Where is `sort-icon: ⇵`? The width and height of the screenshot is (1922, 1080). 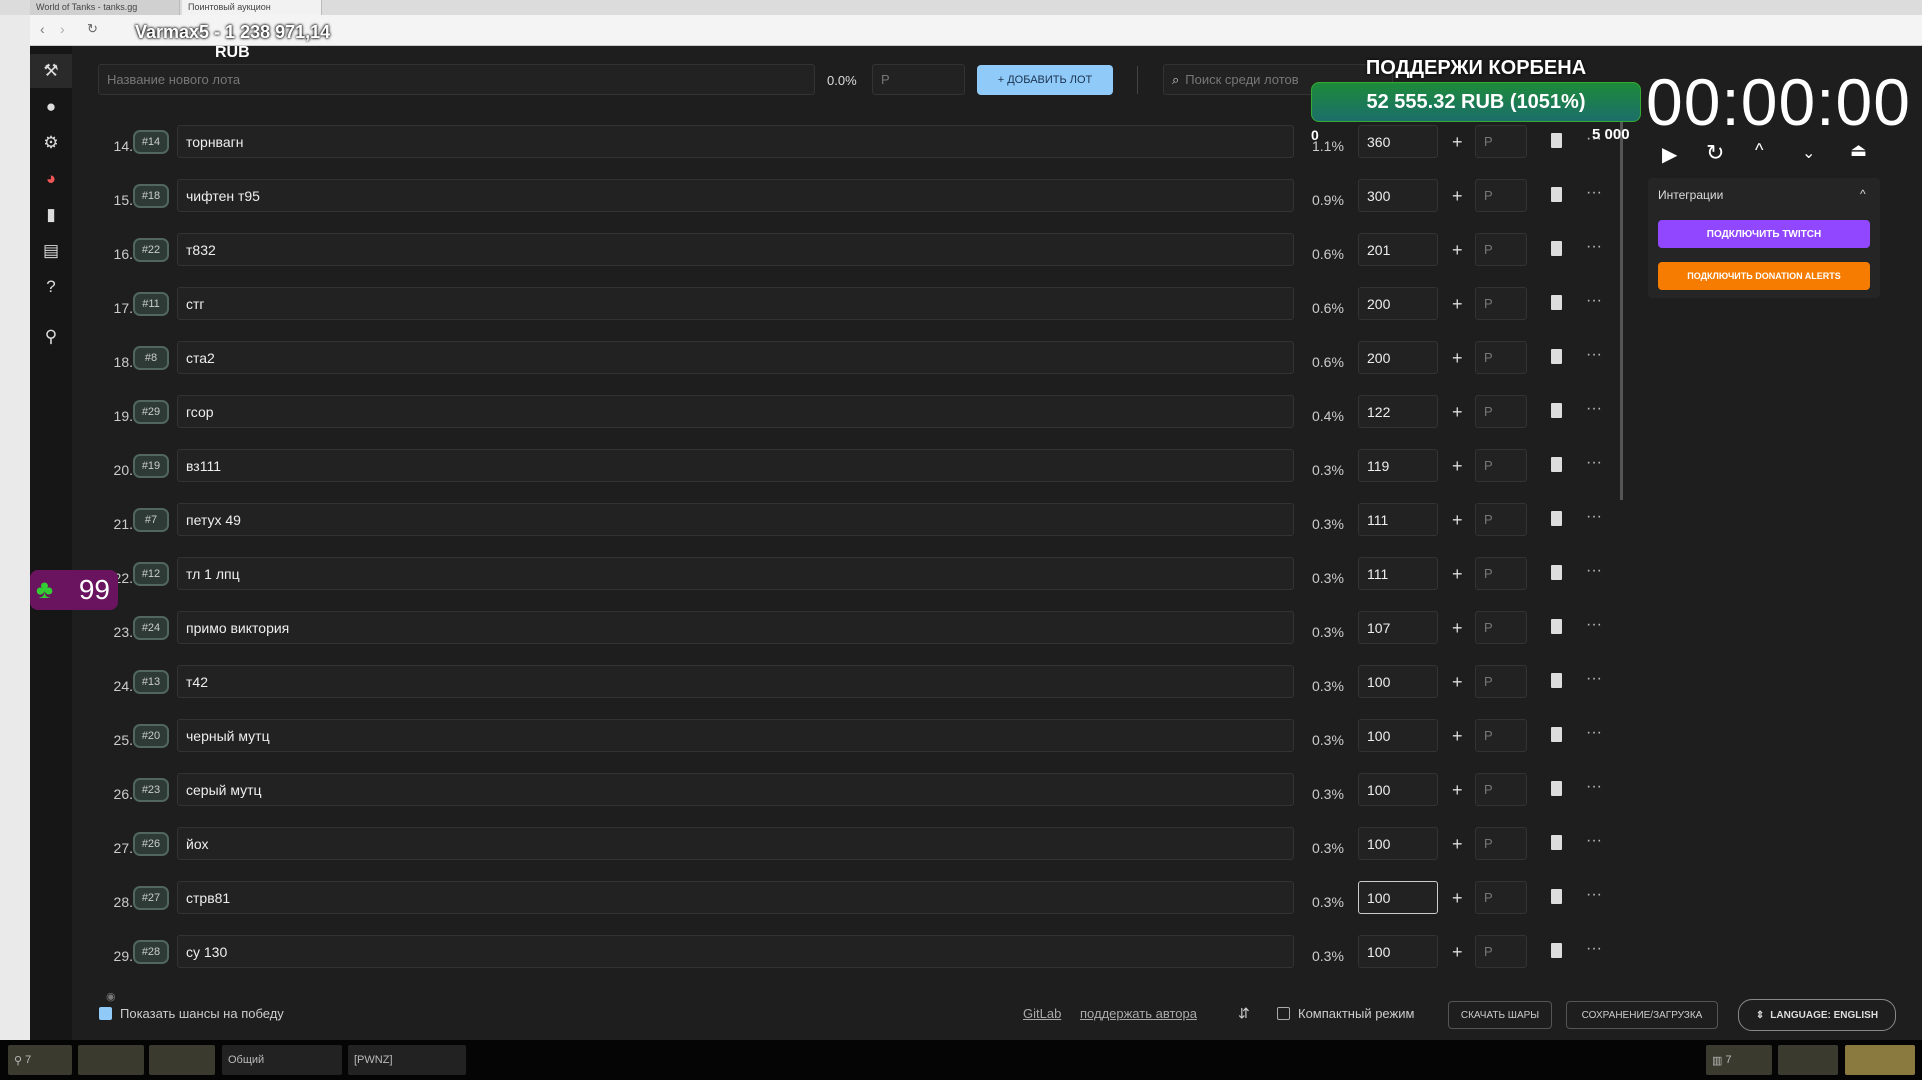 sort-icon: ⇵ is located at coordinates (1244, 1013).